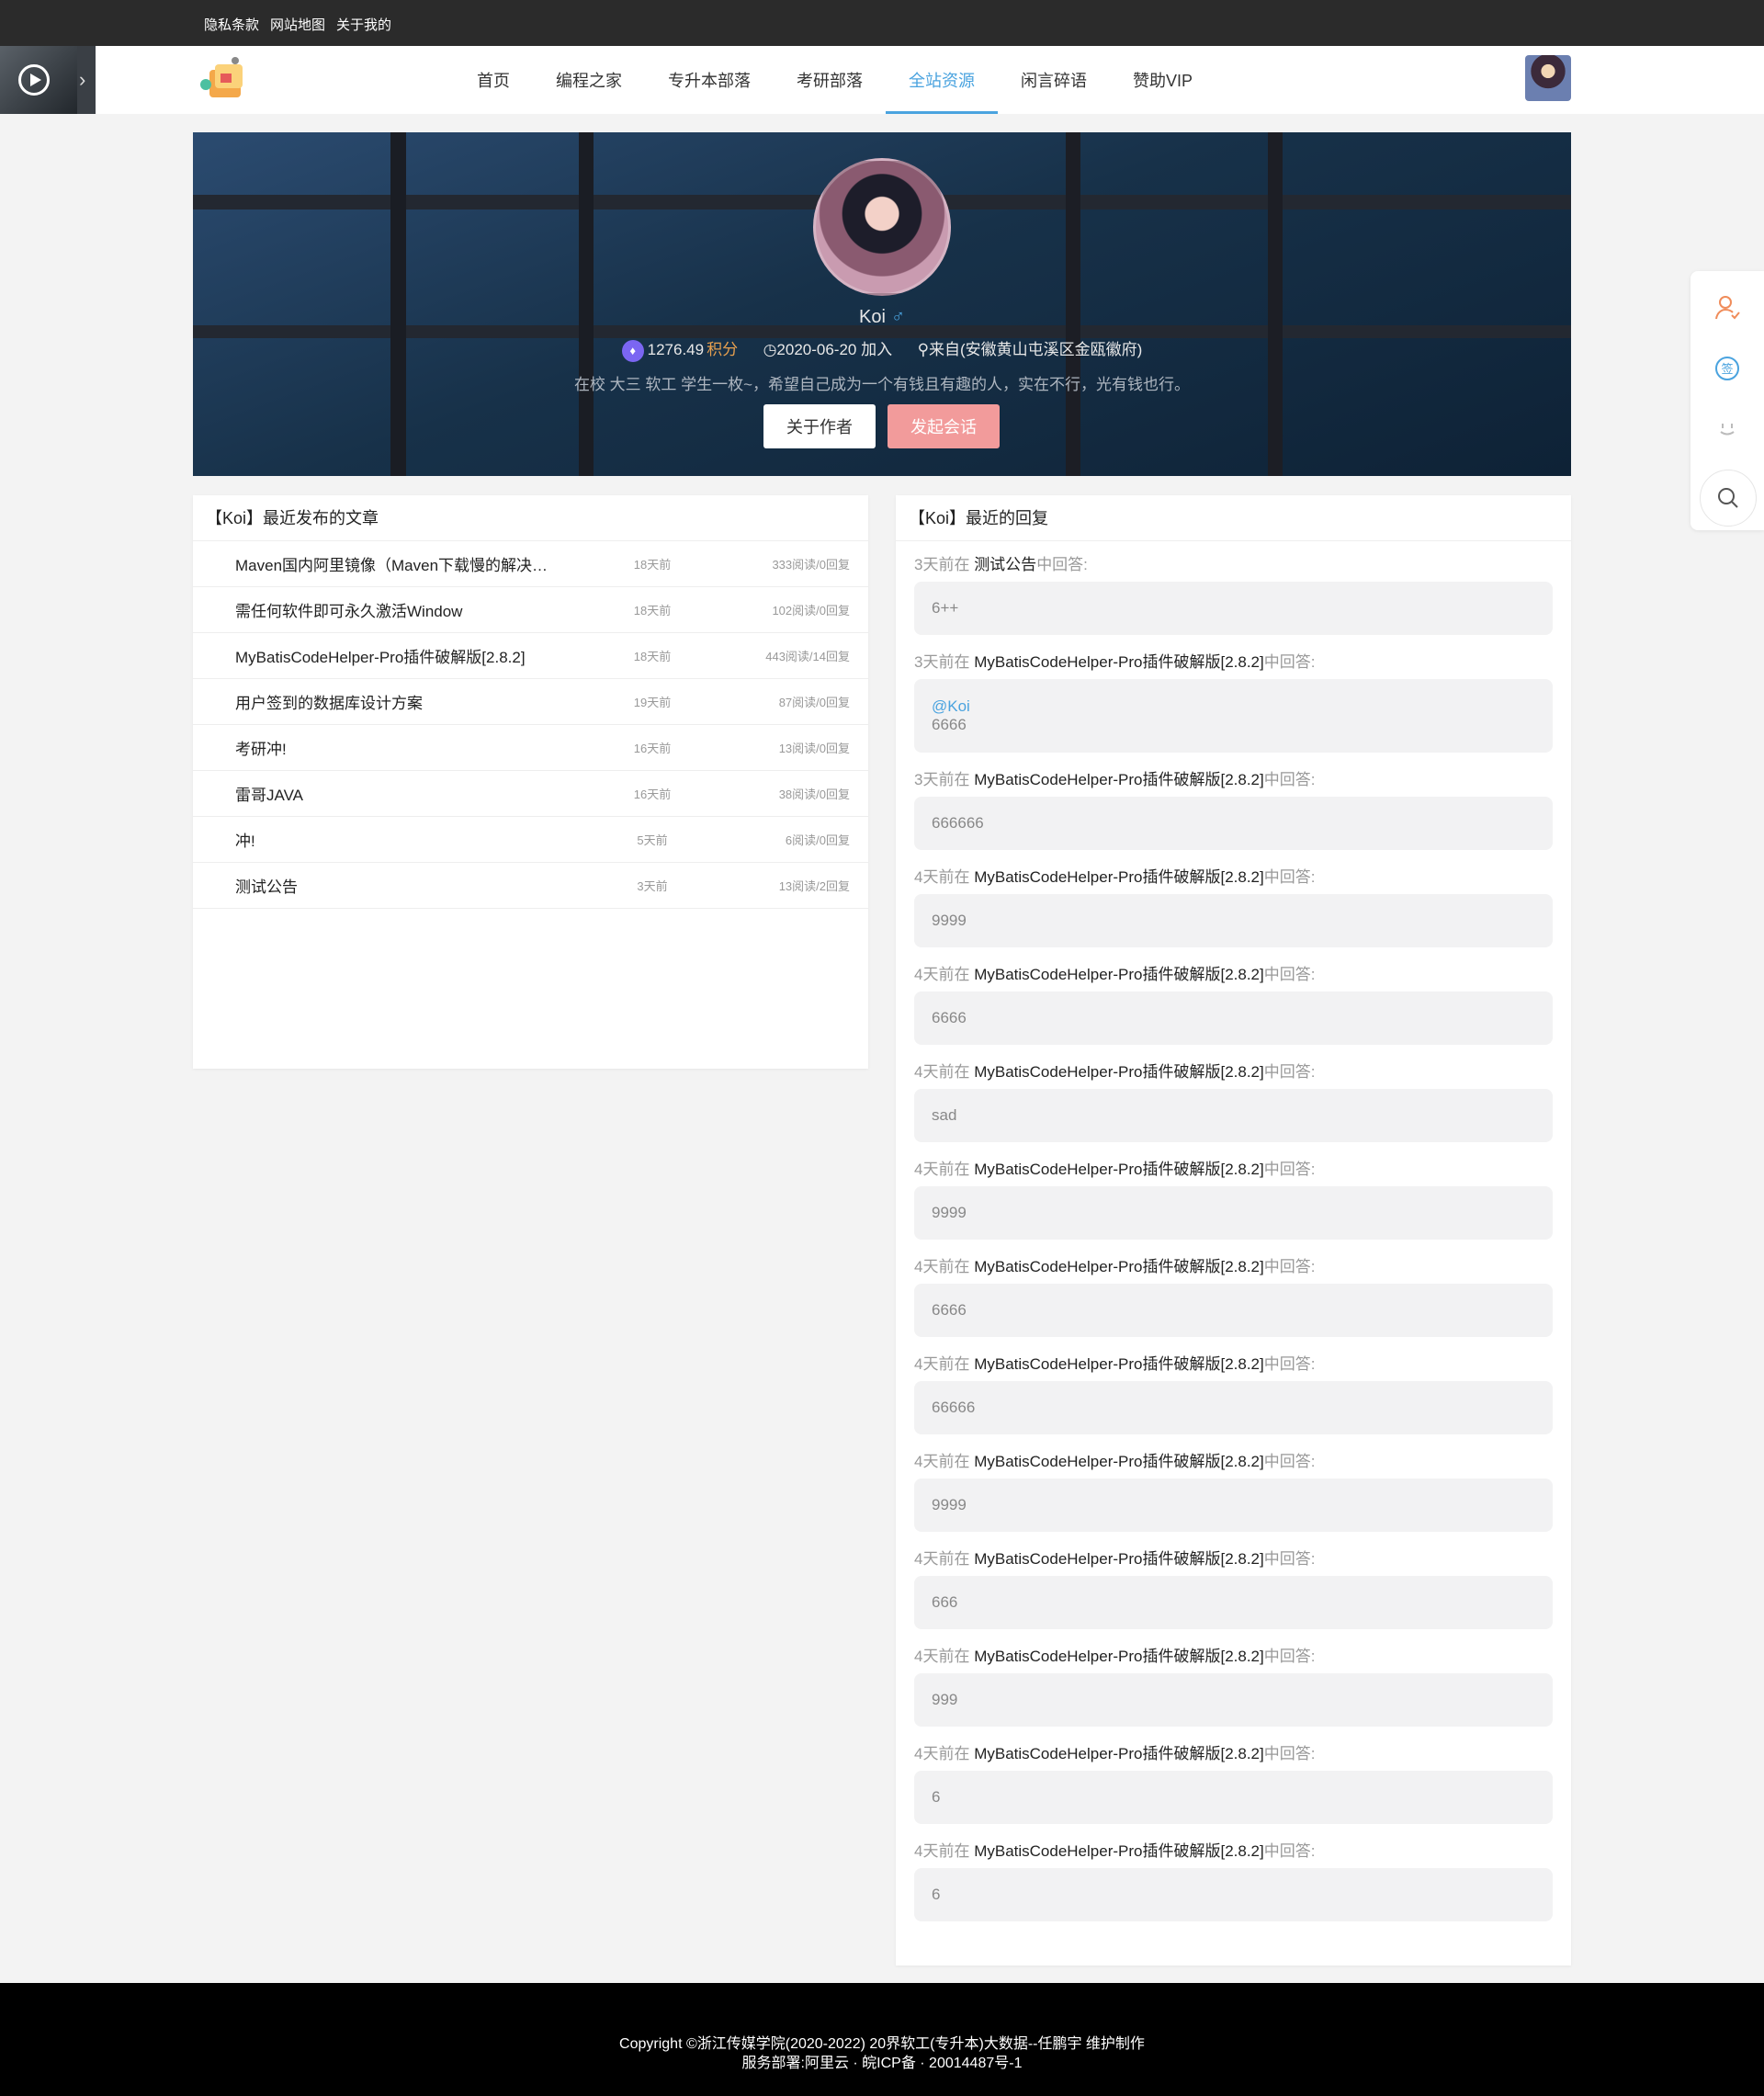 This screenshot has width=1764, height=2096. Describe the element at coordinates (494, 80) in the screenshot. I see `nav-home: 首页` at that location.